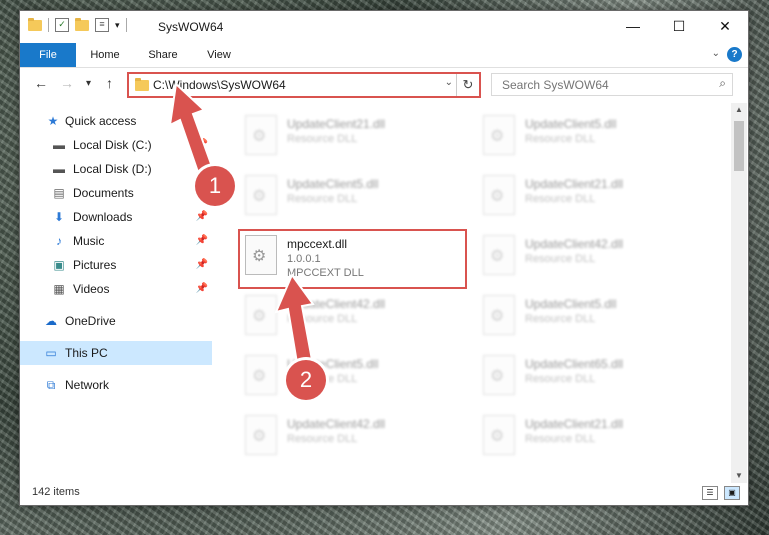 The width and height of the screenshot is (769, 535). I want to click on new-folder-icon, so click(82, 24).